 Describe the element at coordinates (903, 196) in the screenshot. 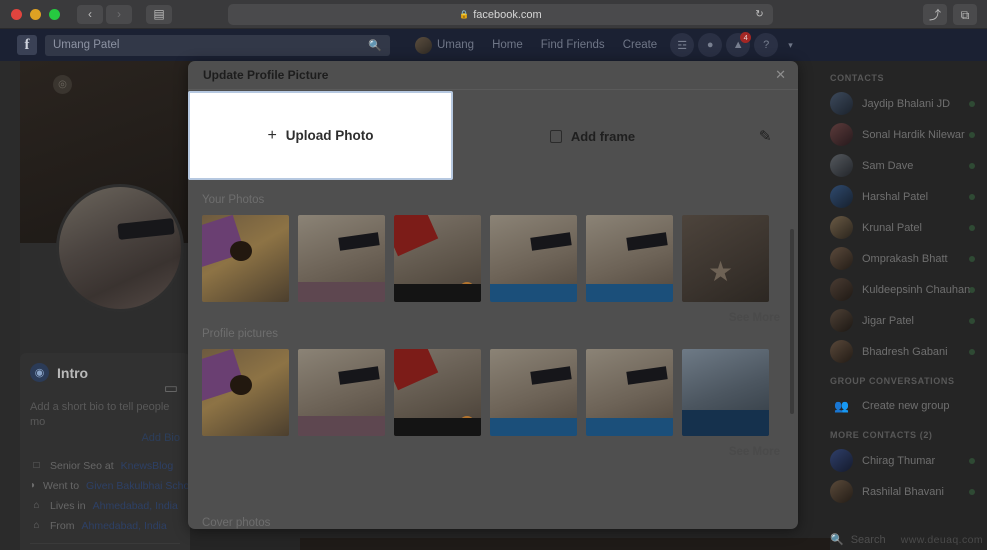

I see `contact-row: Harshal Patel` at that location.